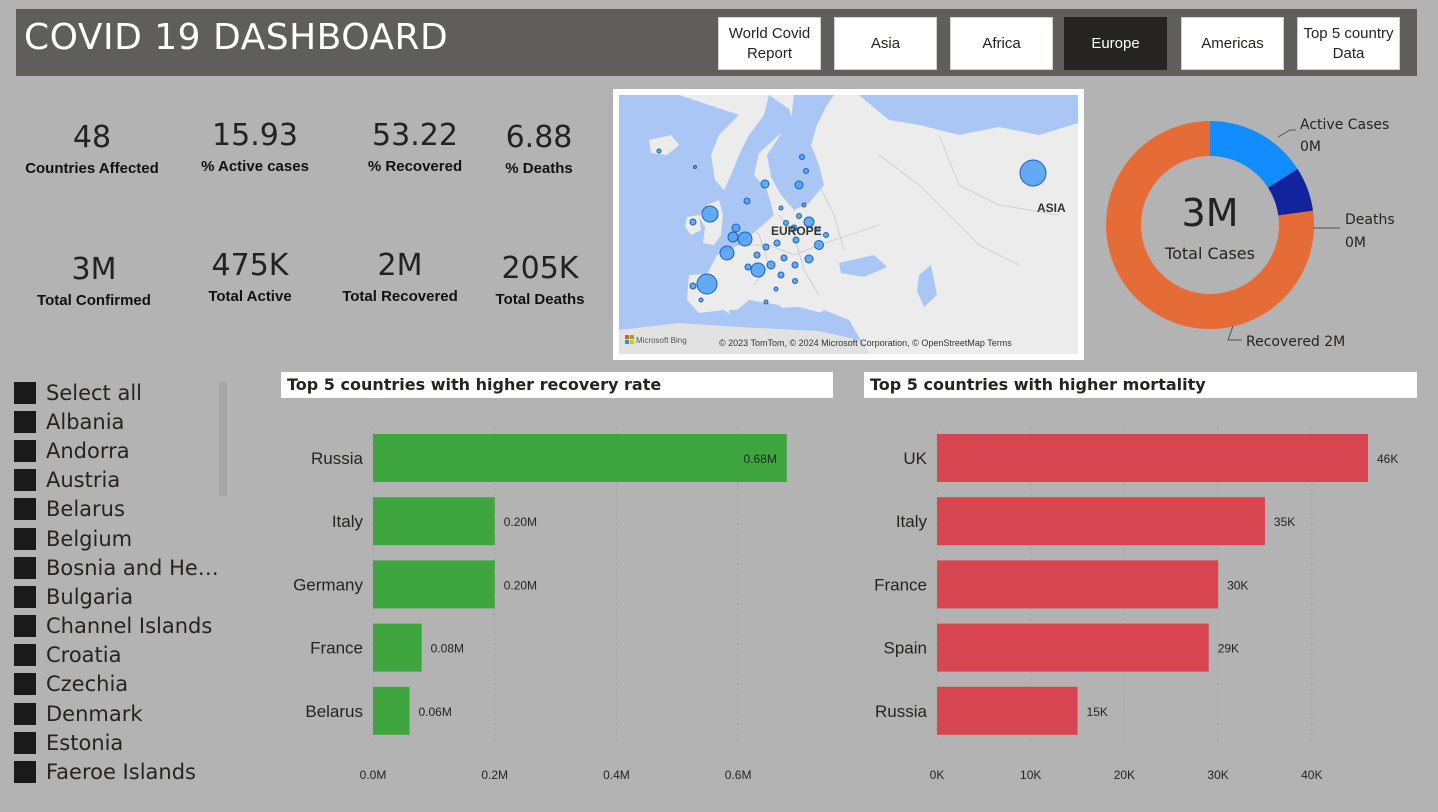 The image size is (1438, 812). I want to click on slicer-select-all: Select all, so click(121, 392).